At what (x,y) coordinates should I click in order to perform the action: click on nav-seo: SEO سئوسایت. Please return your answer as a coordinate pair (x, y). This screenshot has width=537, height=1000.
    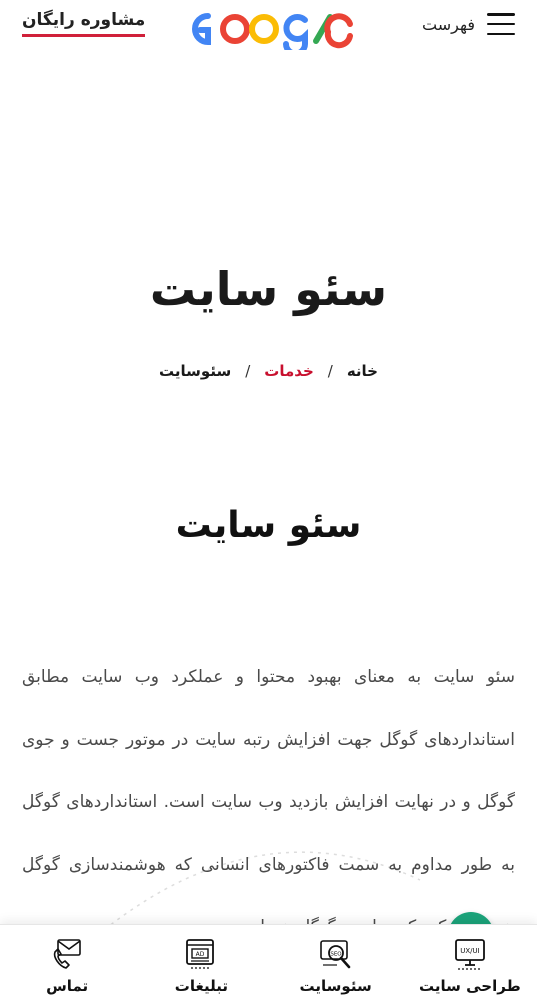
    Looking at the image, I should click on (336, 962).